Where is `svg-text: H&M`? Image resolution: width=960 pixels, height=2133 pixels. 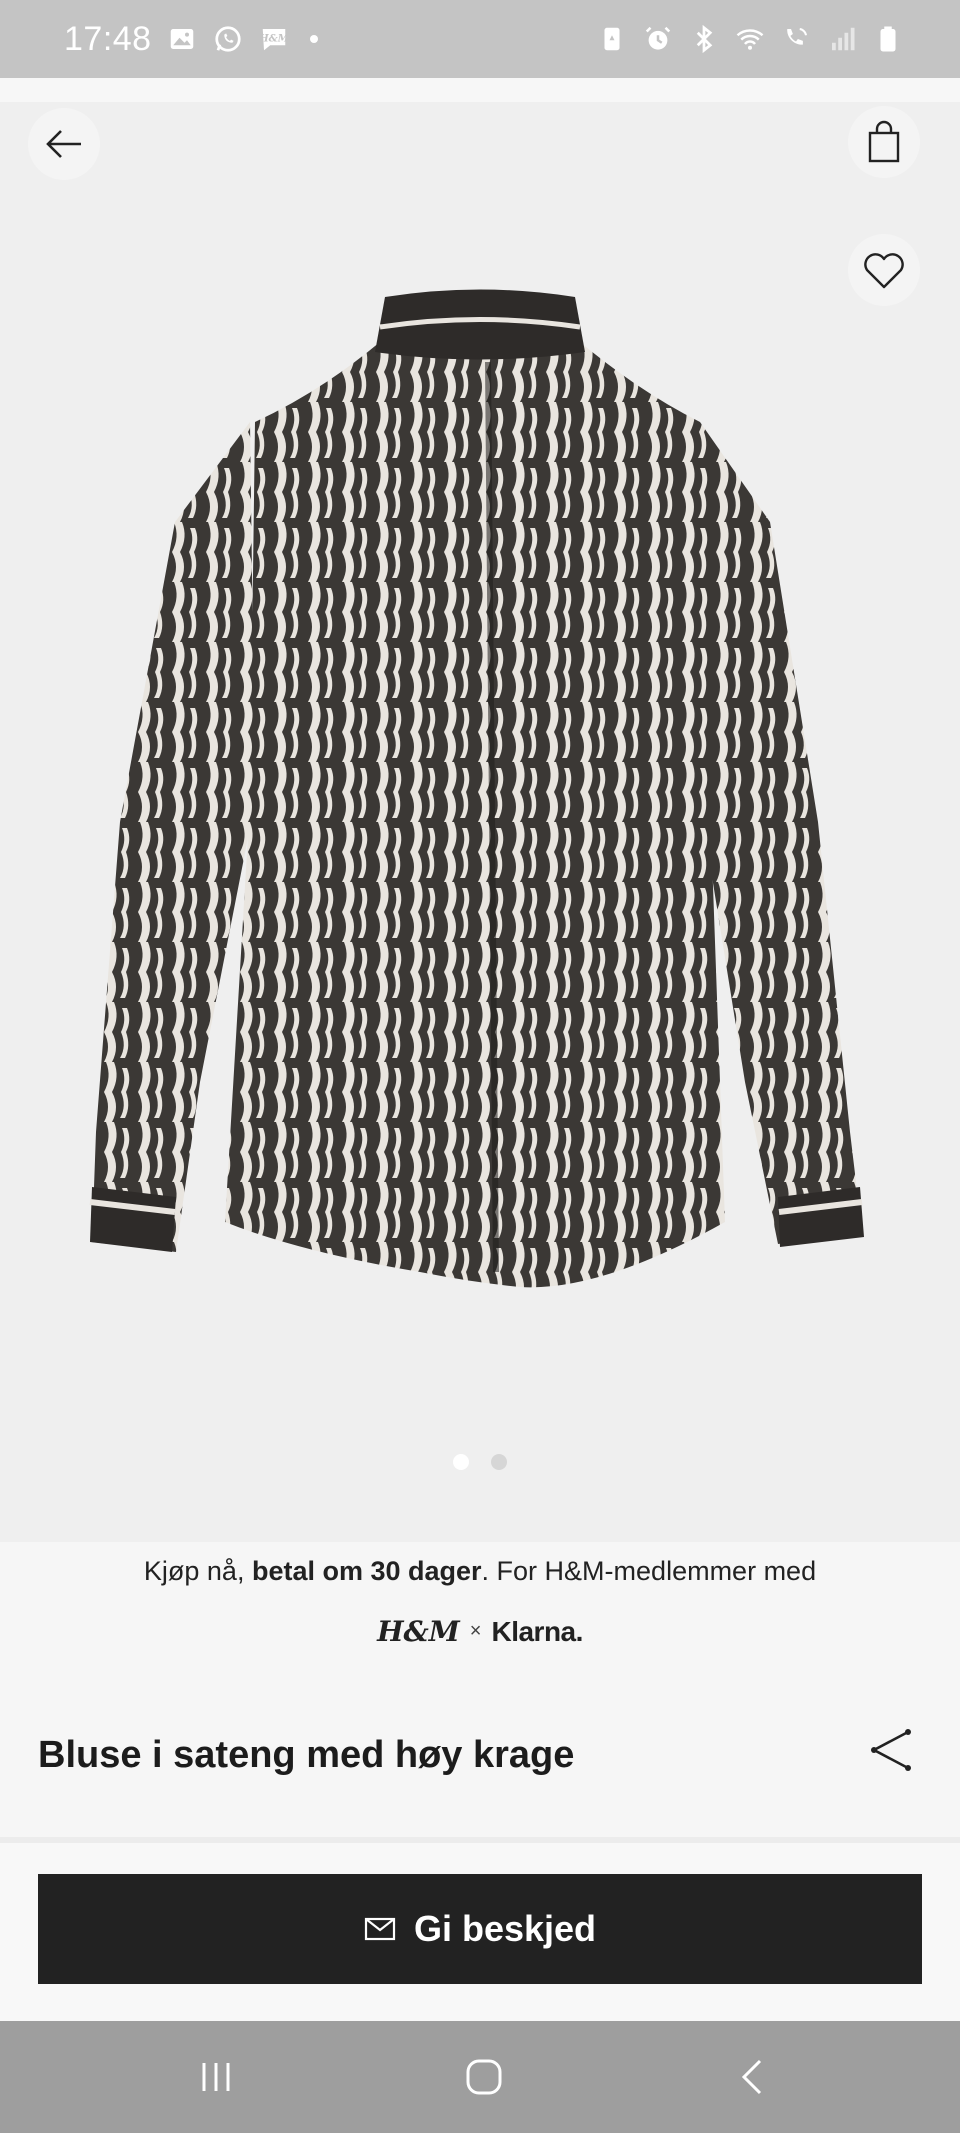 svg-text: H&M is located at coordinates (274, 39).